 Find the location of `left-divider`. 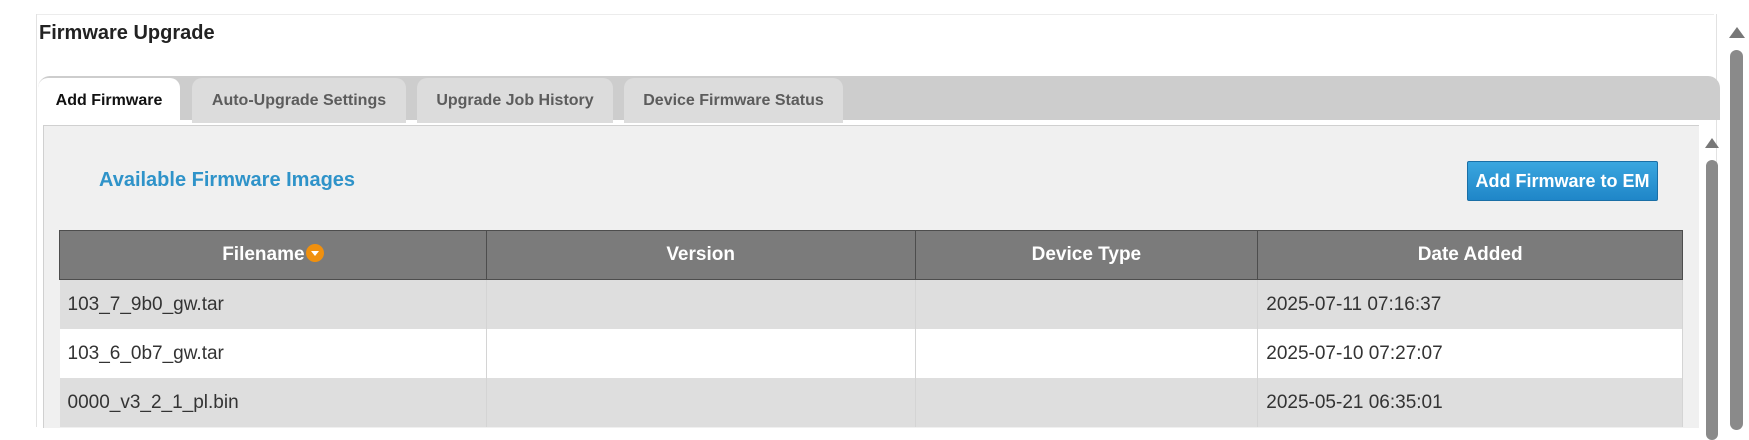

left-divider is located at coordinates (36, 220).